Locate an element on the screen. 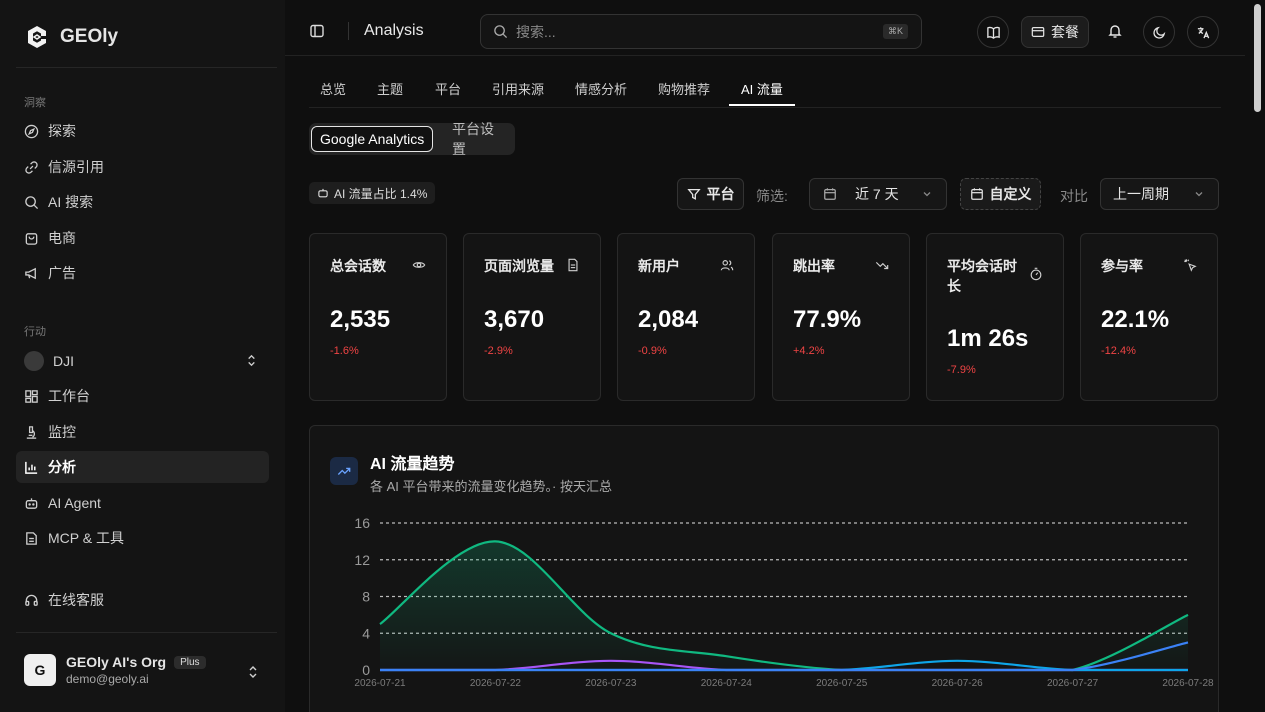 This screenshot has width=1265, height=712. metric-delta: +4.2% is located at coordinates (809, 351).